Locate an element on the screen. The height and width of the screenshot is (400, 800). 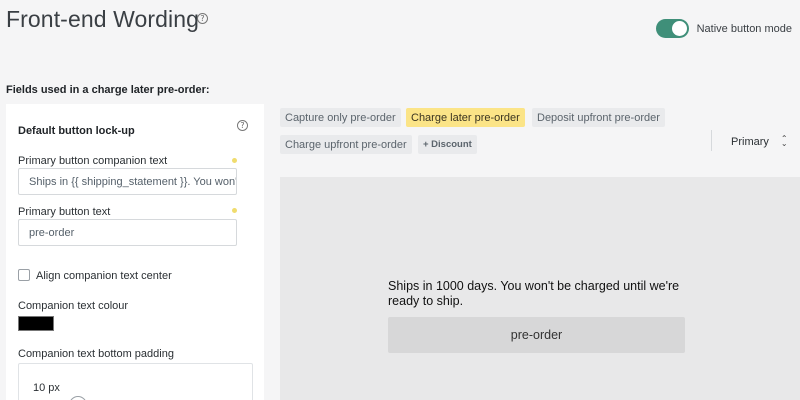
native-button-mode-toggle is located at coordinates (672, 28).